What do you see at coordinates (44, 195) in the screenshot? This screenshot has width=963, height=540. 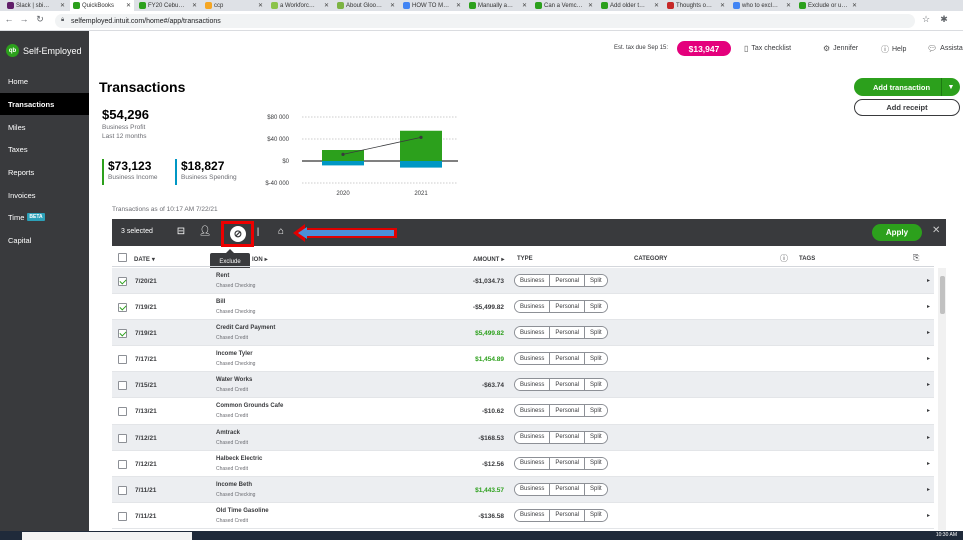 I see `sidebar-item-invoices: Invoices` at bounding box center [44, 195].